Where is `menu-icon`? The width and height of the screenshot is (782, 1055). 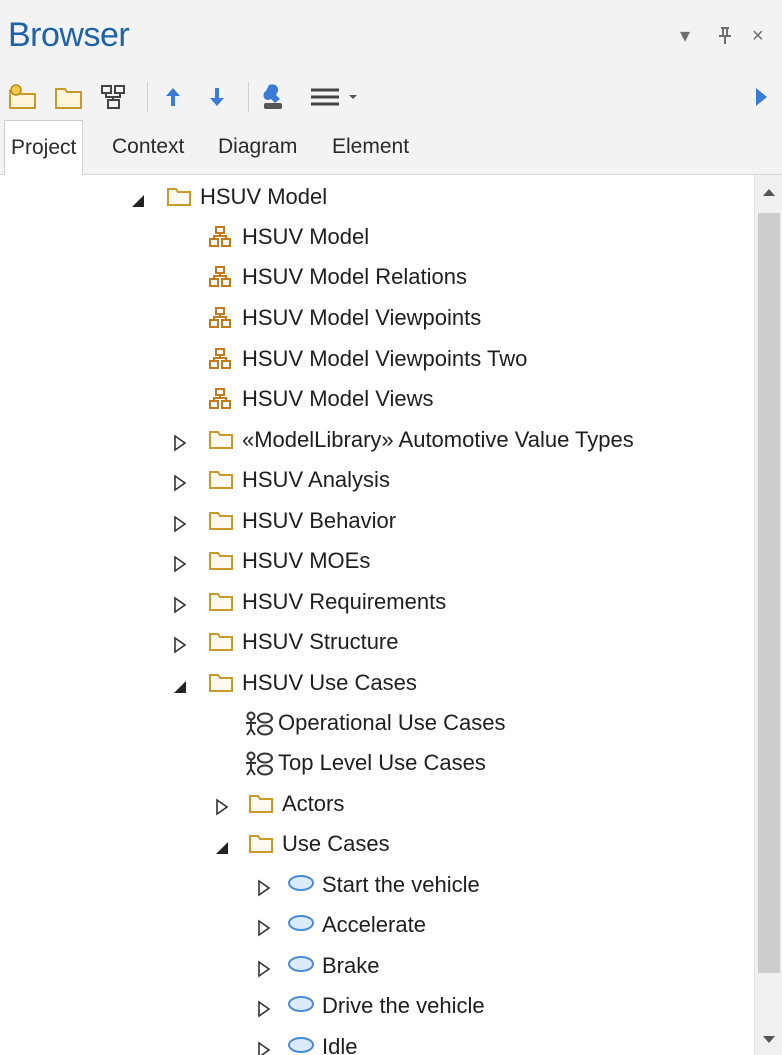
menu-icon is located at coordinates (336, 97).